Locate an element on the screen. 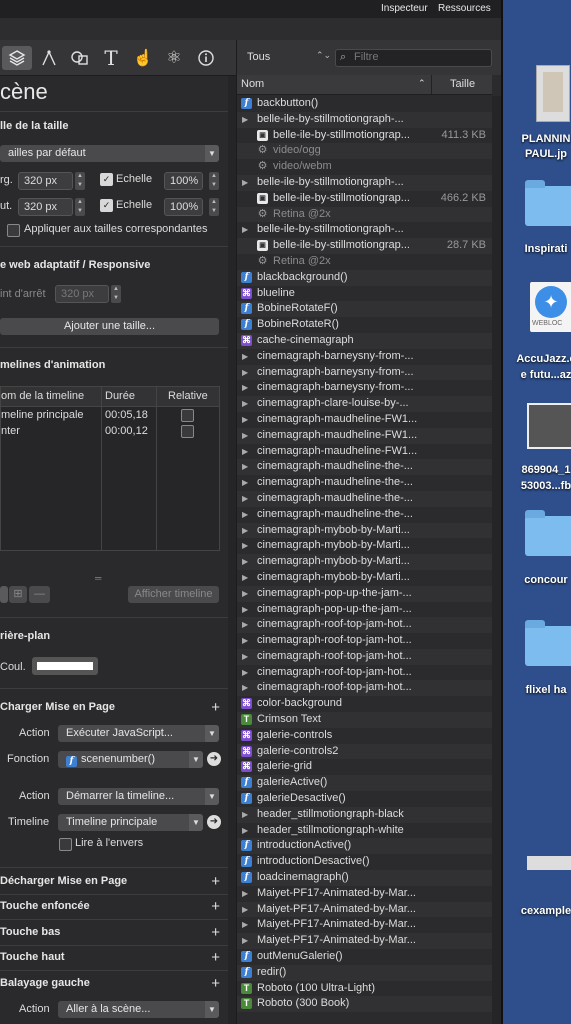 The image size is (571, 1024). atom-icon: ⚛ is located at coordinates (174, 58).